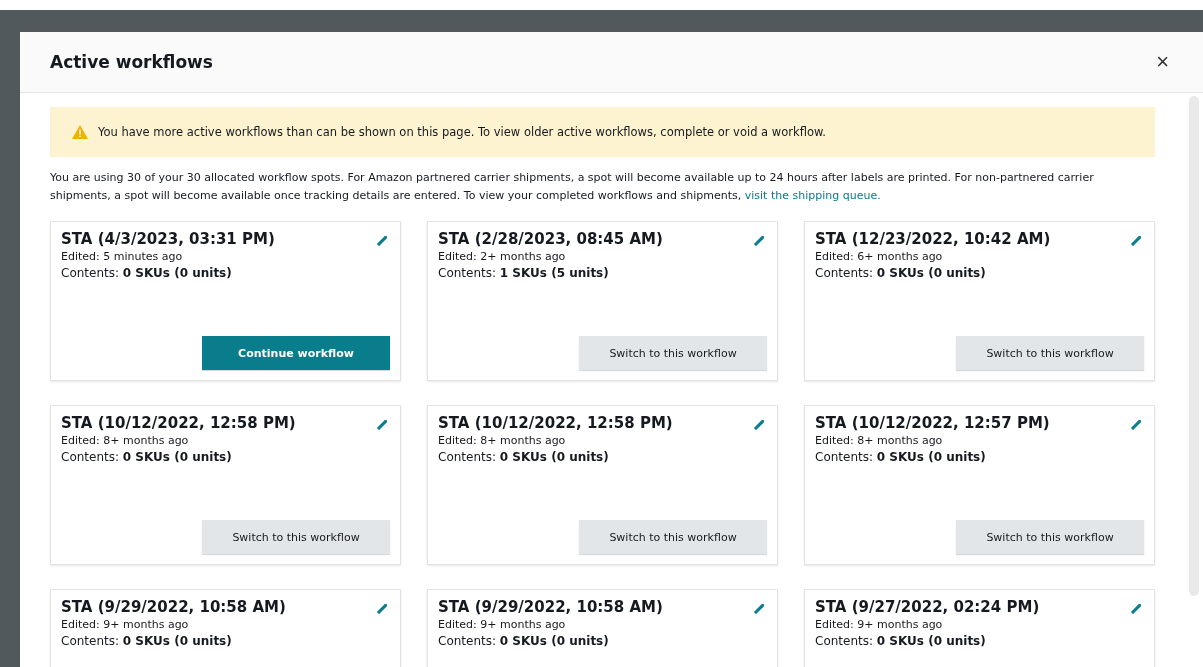  What do you see at coordinates (524, 273) in the screenshot?
I see `contents-text: Contents: 1 SKUs (5 units)` at bounding box center [524, 273].